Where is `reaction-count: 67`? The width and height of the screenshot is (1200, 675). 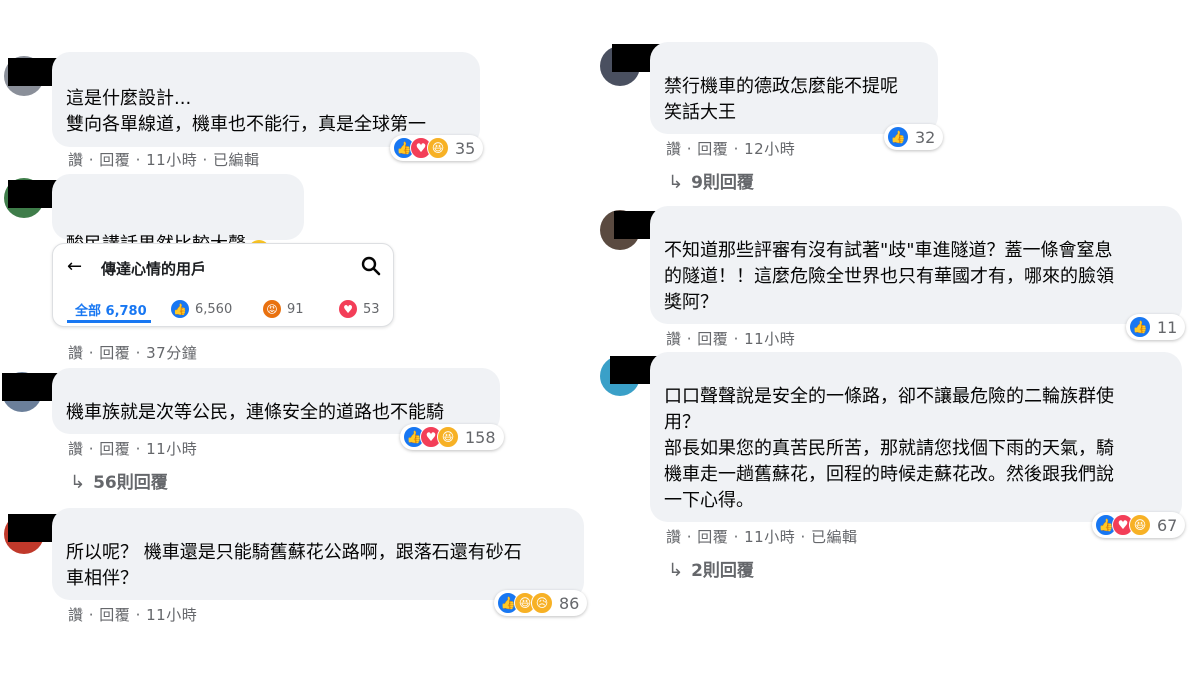 reaction-count: 67 is located at coordinates (1167, 525).